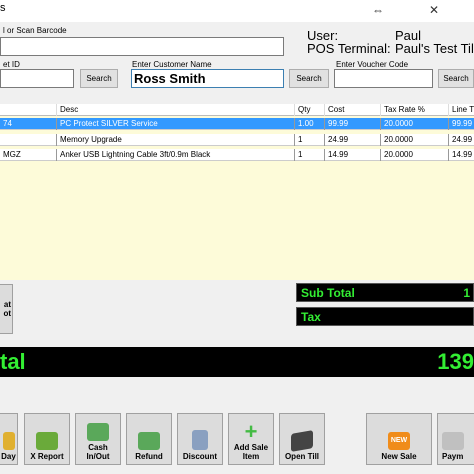 The height and width of the screenshot is (474, 474). Describe the element at coordinates (3, 8) in the screenshot. I see `window-title: s` at that location.